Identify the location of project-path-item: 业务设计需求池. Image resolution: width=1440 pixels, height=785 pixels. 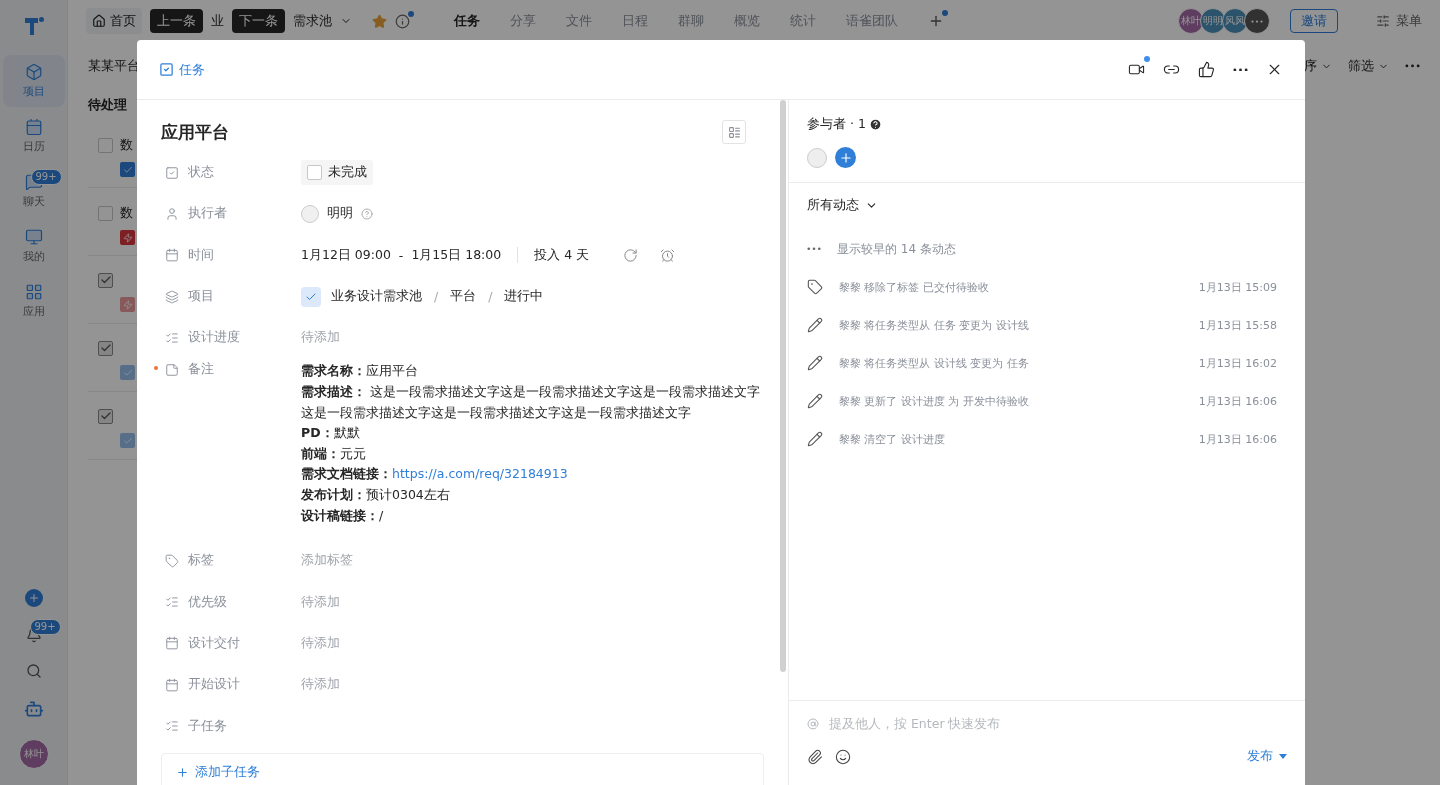
(376, 297).